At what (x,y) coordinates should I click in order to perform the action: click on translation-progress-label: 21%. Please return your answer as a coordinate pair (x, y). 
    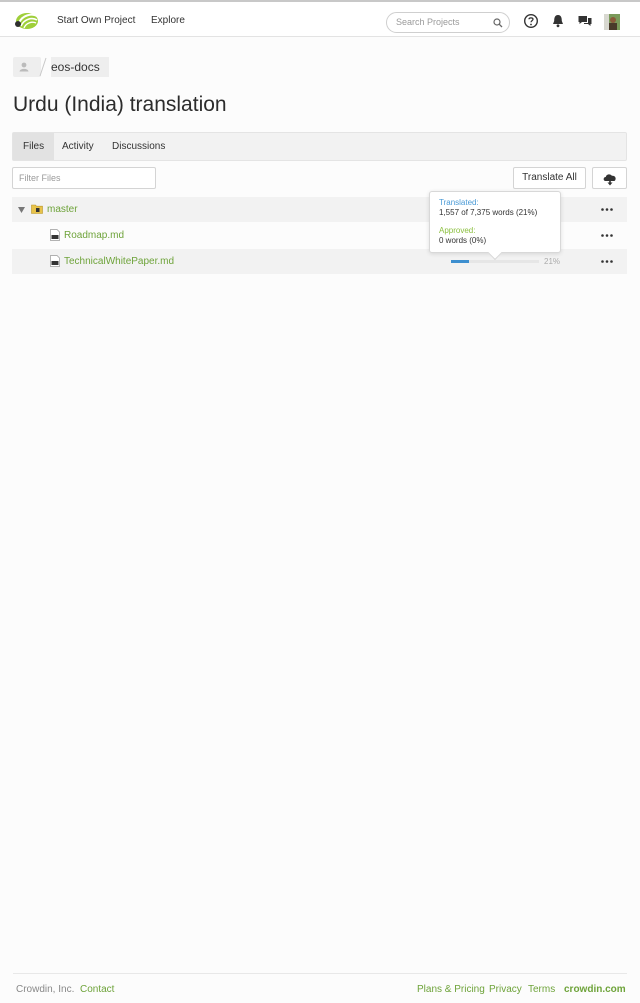
    Looking at the image, I should click on (552, 261).